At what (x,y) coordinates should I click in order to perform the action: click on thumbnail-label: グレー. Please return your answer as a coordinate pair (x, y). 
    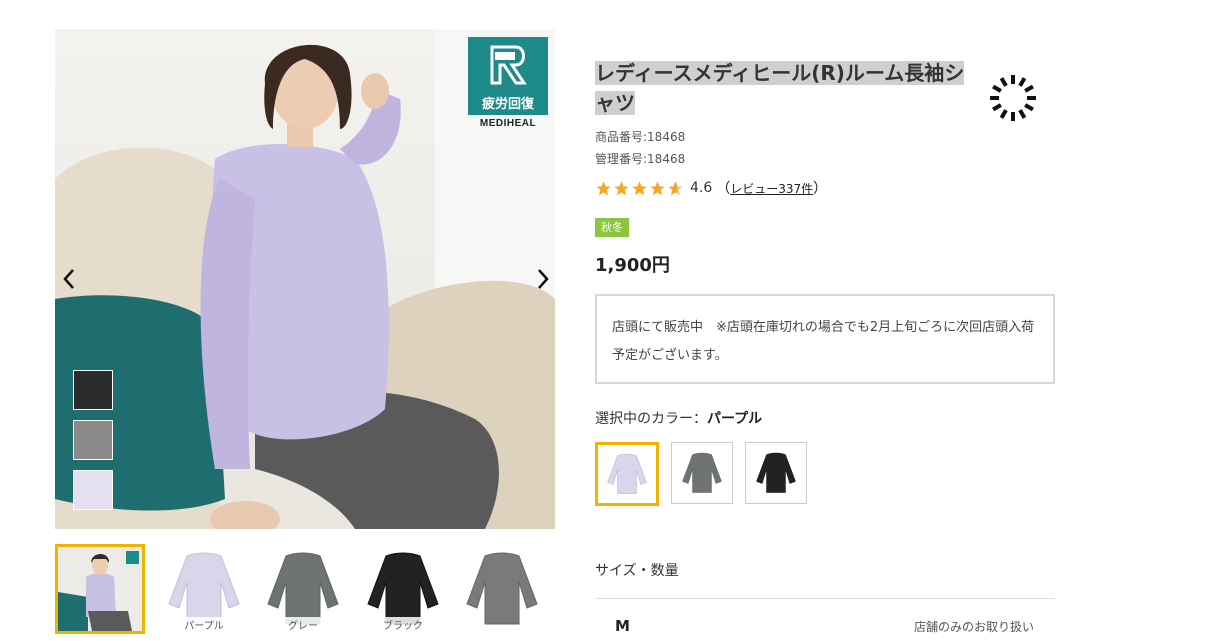
    Looking at the image, I should click on (303, 624).